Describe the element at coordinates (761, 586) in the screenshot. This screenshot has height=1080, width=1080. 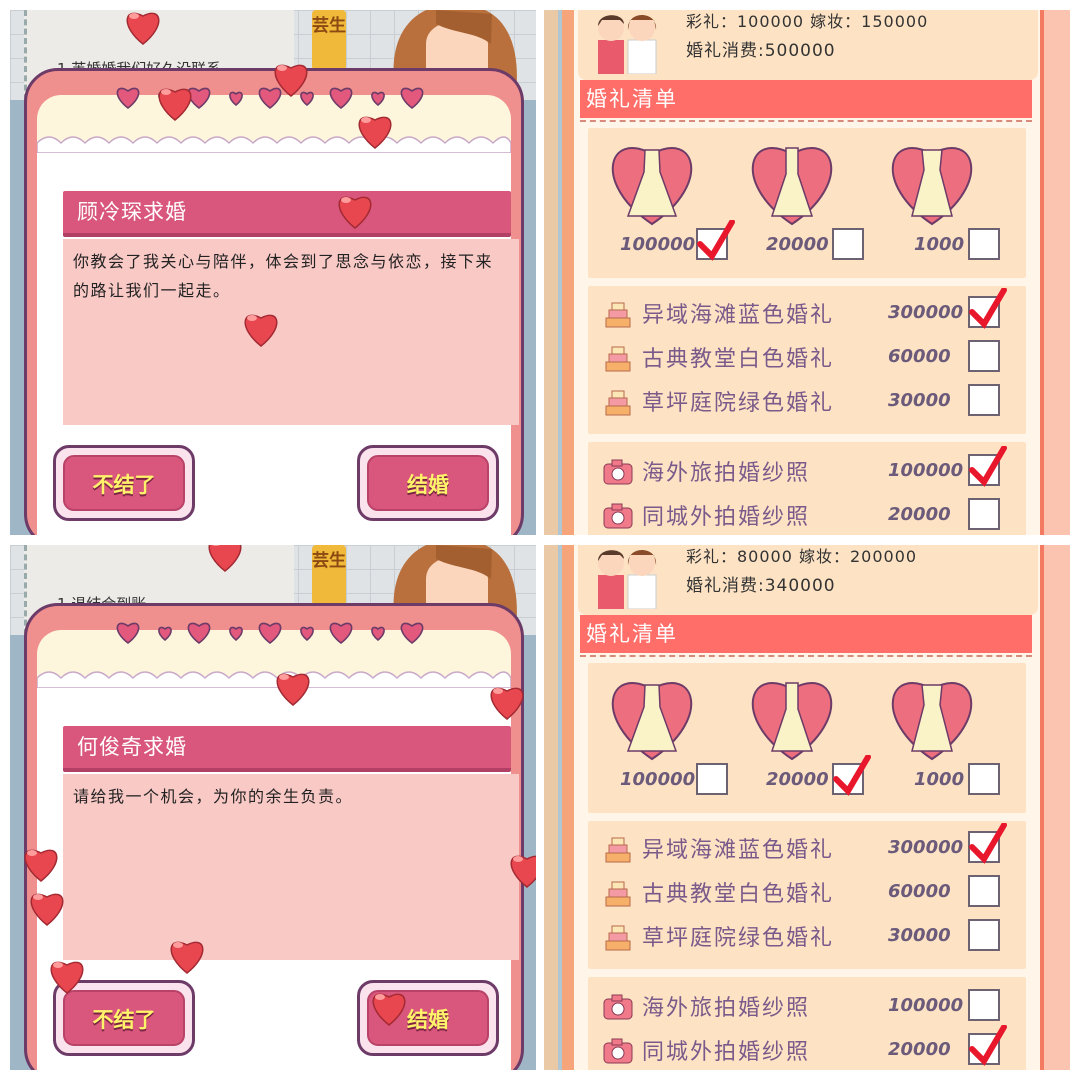
I see `wedding-cost: 婚礼消费:340000` at that location.